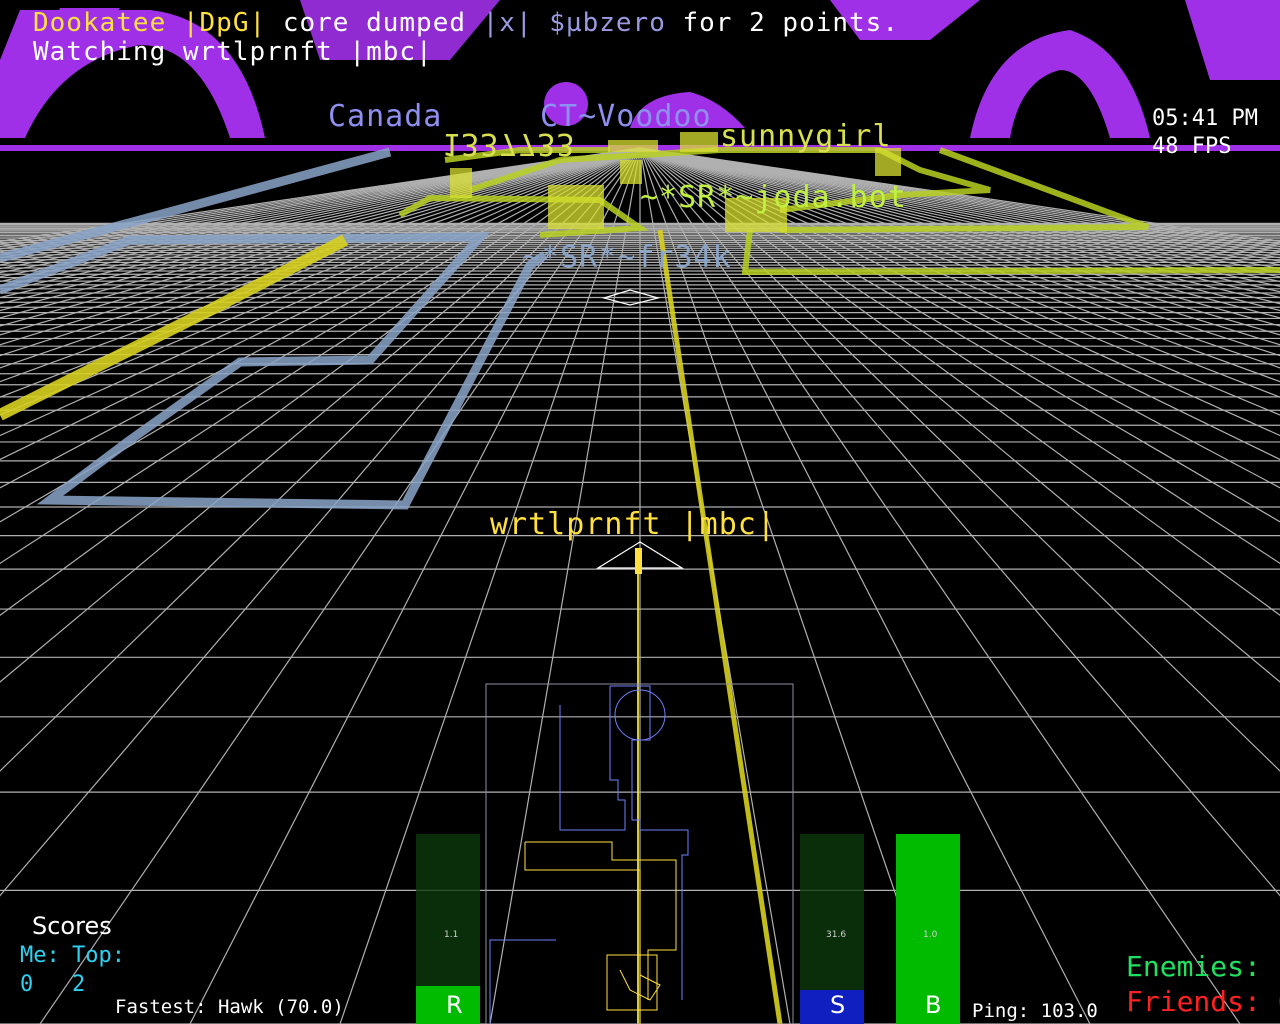  I want to click on player-name-1337: 1337733, so click(509, 143).